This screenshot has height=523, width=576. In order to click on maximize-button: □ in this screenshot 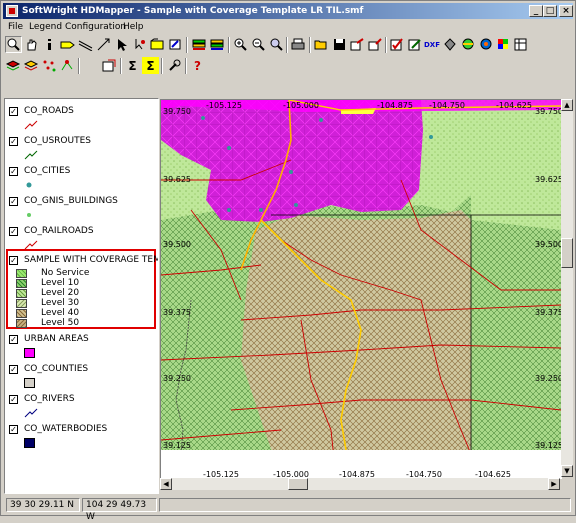, I will do `click(550, 11)`.